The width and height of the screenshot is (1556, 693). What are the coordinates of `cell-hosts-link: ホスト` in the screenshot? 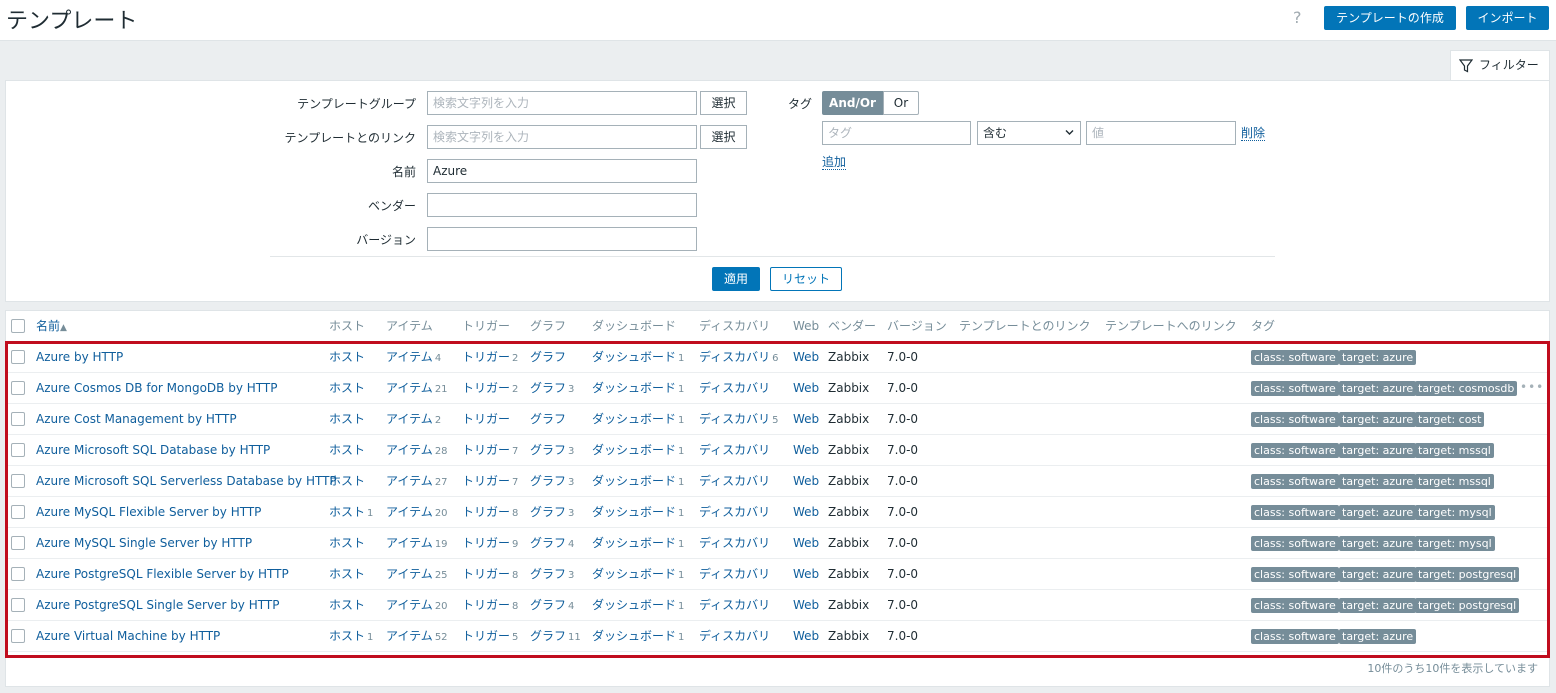 It's located at (347, 481).